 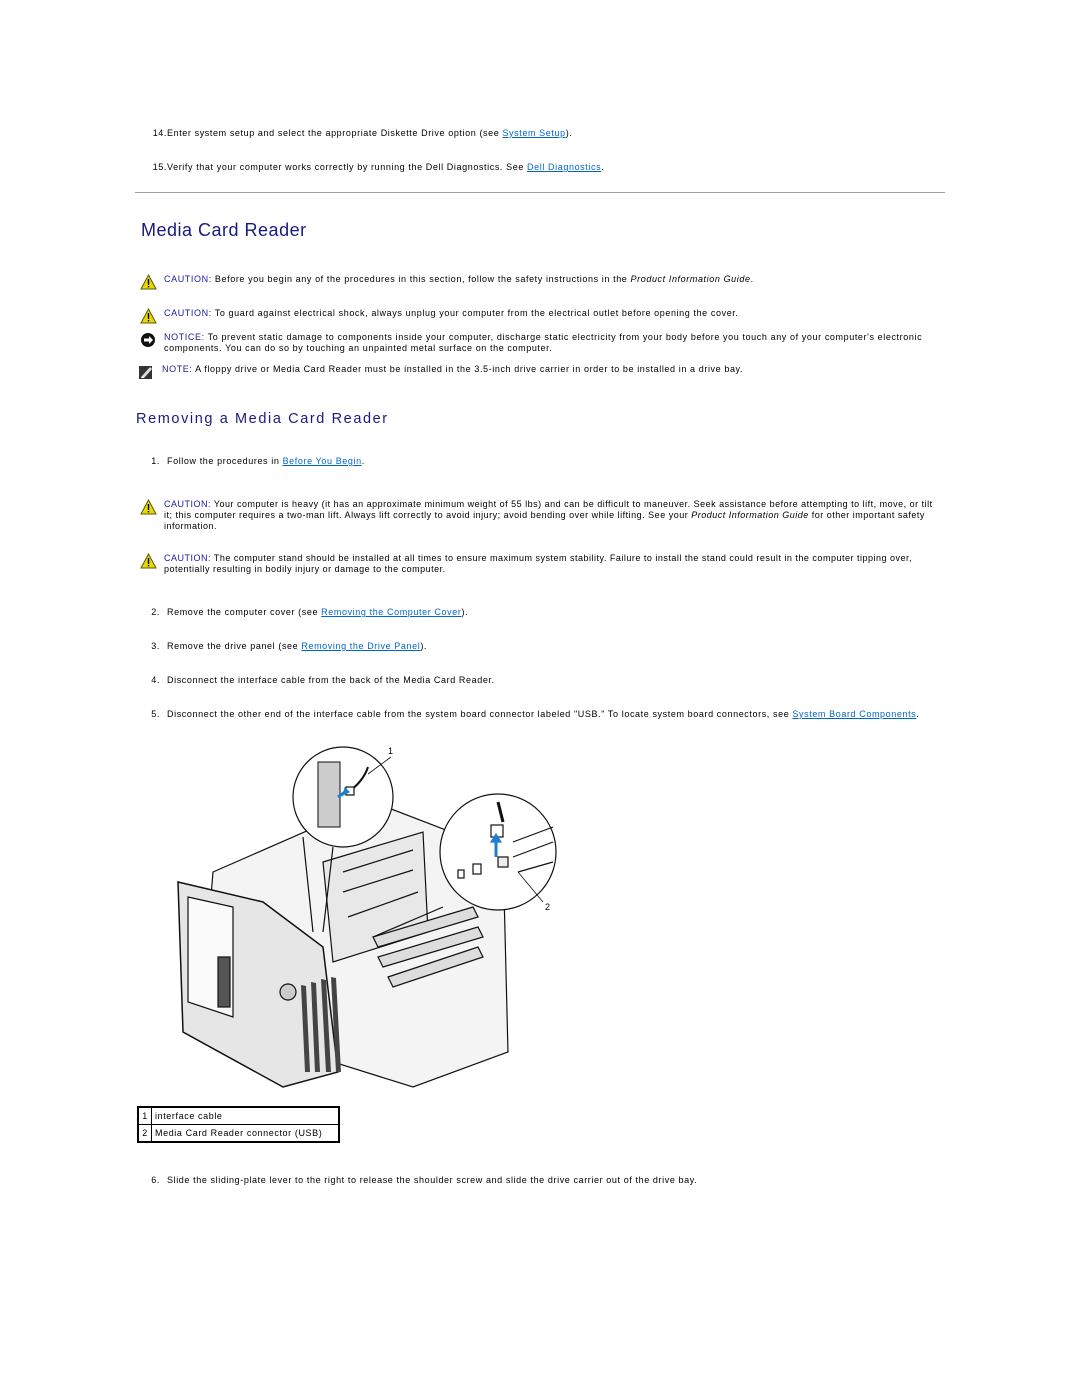 What do you see at coordinates (148, 340) in the screenshot?
I see `notice-icon` at bounding box center [148, 340].